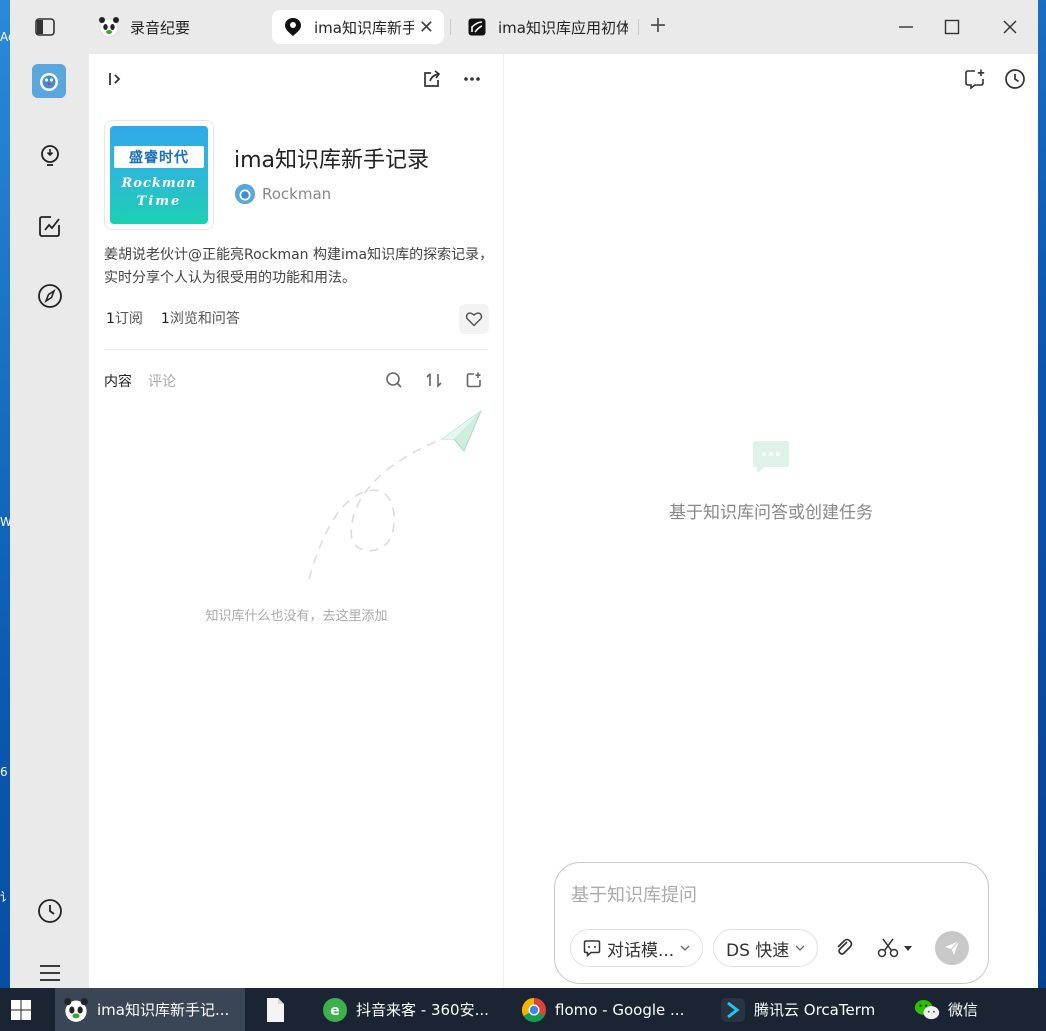 Image resolution: width=1046 pixels, height=1031 pixels. Describe the element at coordinates (296, 614) in the screenshot. I see `empty-state-text: 知识库什么也没有，去这里添加` at that location.